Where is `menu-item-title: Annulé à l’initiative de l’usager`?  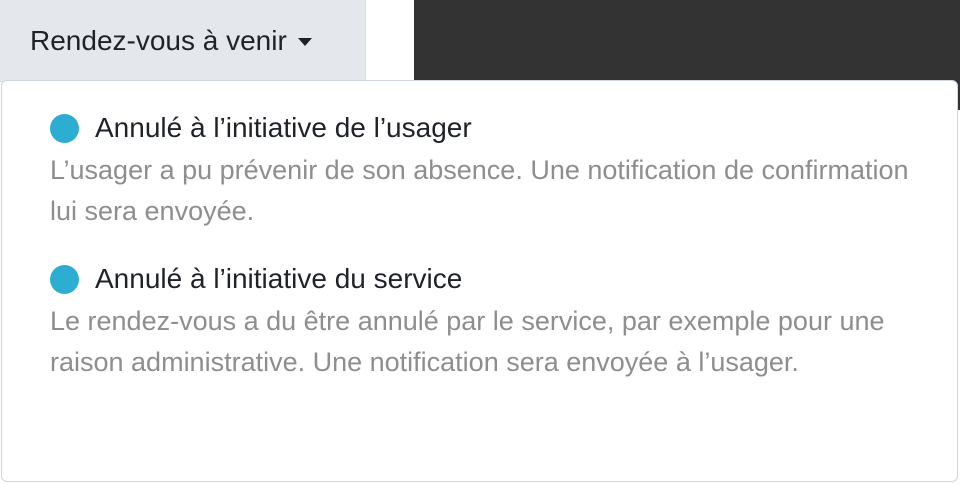 menu-item-title: Annulé à l’initiative de l’usager is located at coordinates (283, 127).